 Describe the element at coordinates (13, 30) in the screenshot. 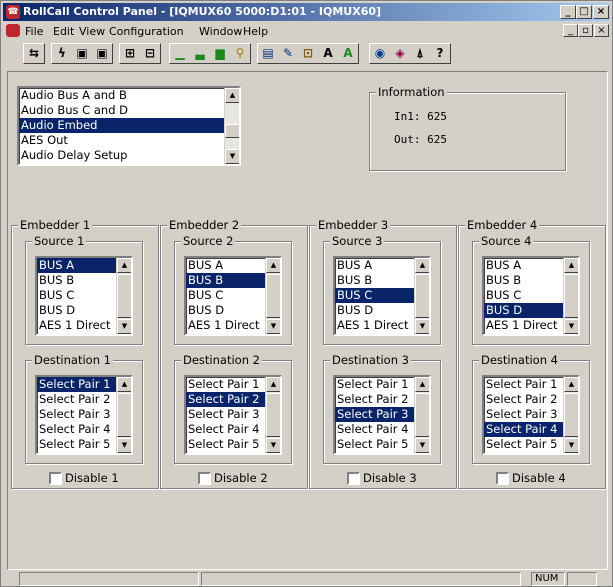

I see `document-icon` at that location.